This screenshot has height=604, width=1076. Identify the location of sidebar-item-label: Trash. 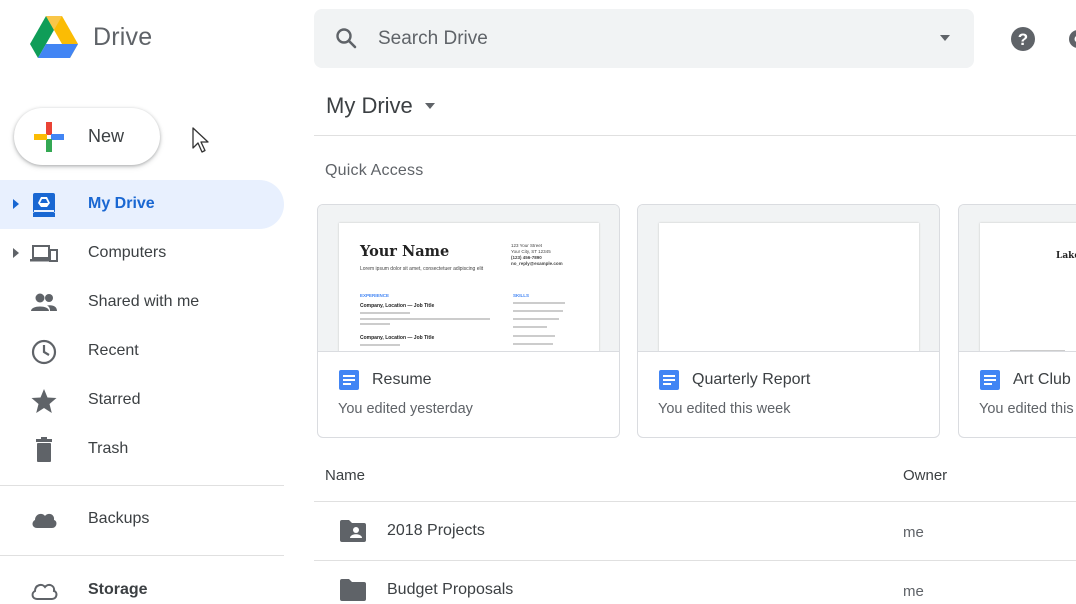
(108, 448).